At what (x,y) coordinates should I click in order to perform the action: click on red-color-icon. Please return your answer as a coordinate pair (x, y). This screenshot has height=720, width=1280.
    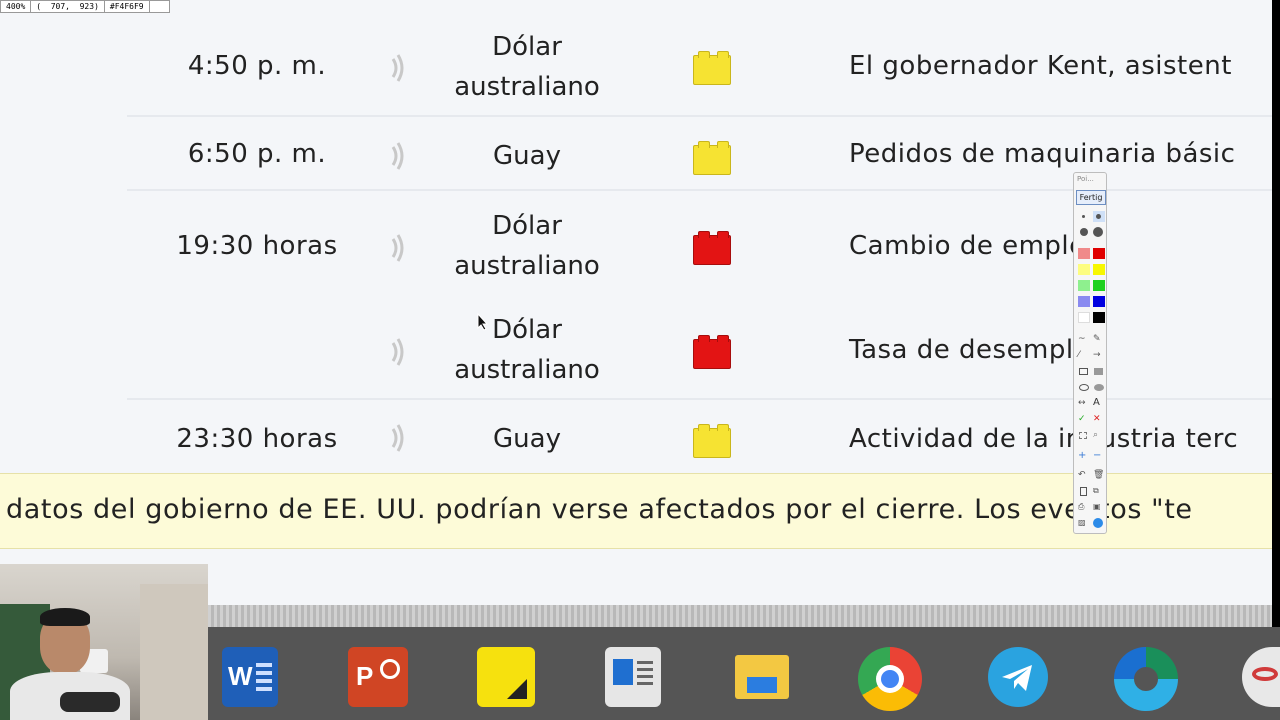
    Looking at the image, I should click on (1099, 253).